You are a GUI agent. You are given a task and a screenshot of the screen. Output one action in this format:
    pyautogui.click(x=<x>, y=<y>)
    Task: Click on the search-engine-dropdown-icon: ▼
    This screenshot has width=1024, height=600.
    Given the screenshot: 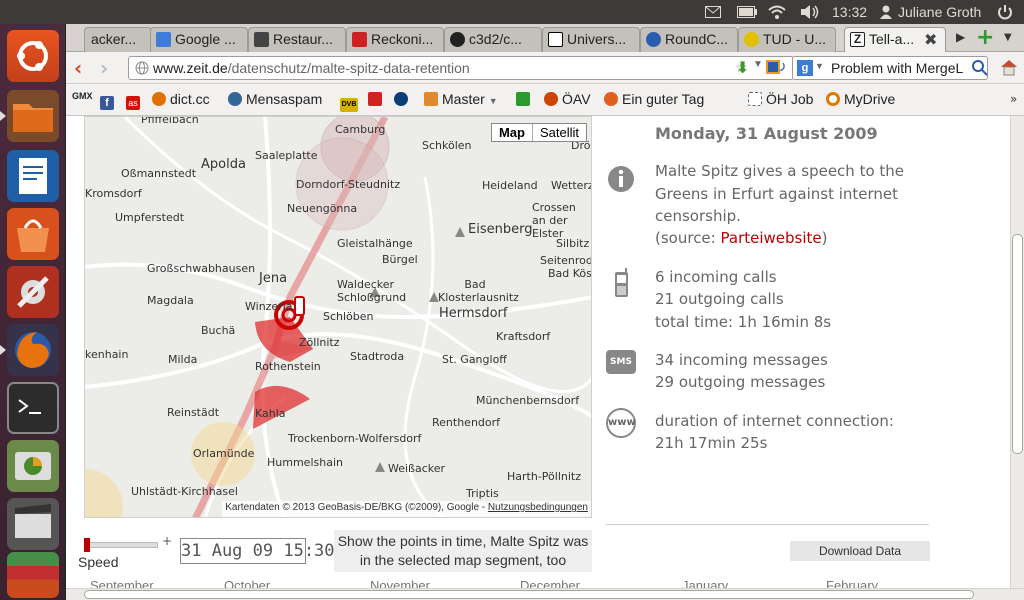 What is the action you would take?
    pyautogui.click(x=819, y=66)
    